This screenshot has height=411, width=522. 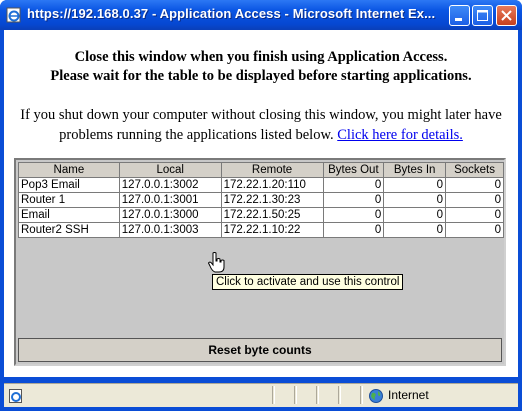 What do you see at coordinates (69, 230) in the screenshot?
I see `cell-name: Router2 SSH` at bounding box center [69, 230].